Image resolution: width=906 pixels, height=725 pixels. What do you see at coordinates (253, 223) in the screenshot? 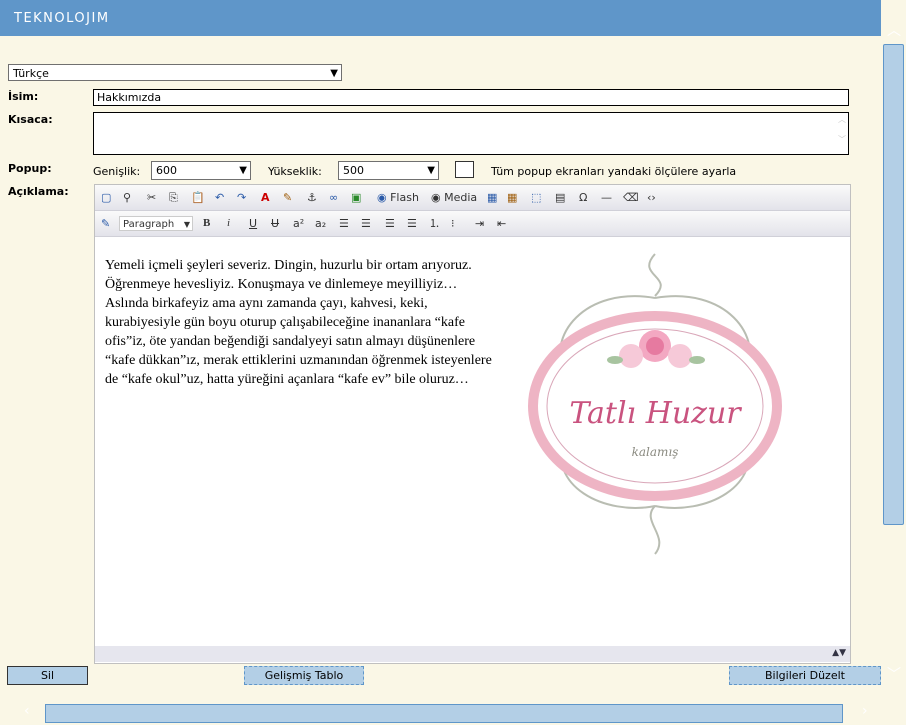
I see `underline-button: U` at bounding box center [253, 223].